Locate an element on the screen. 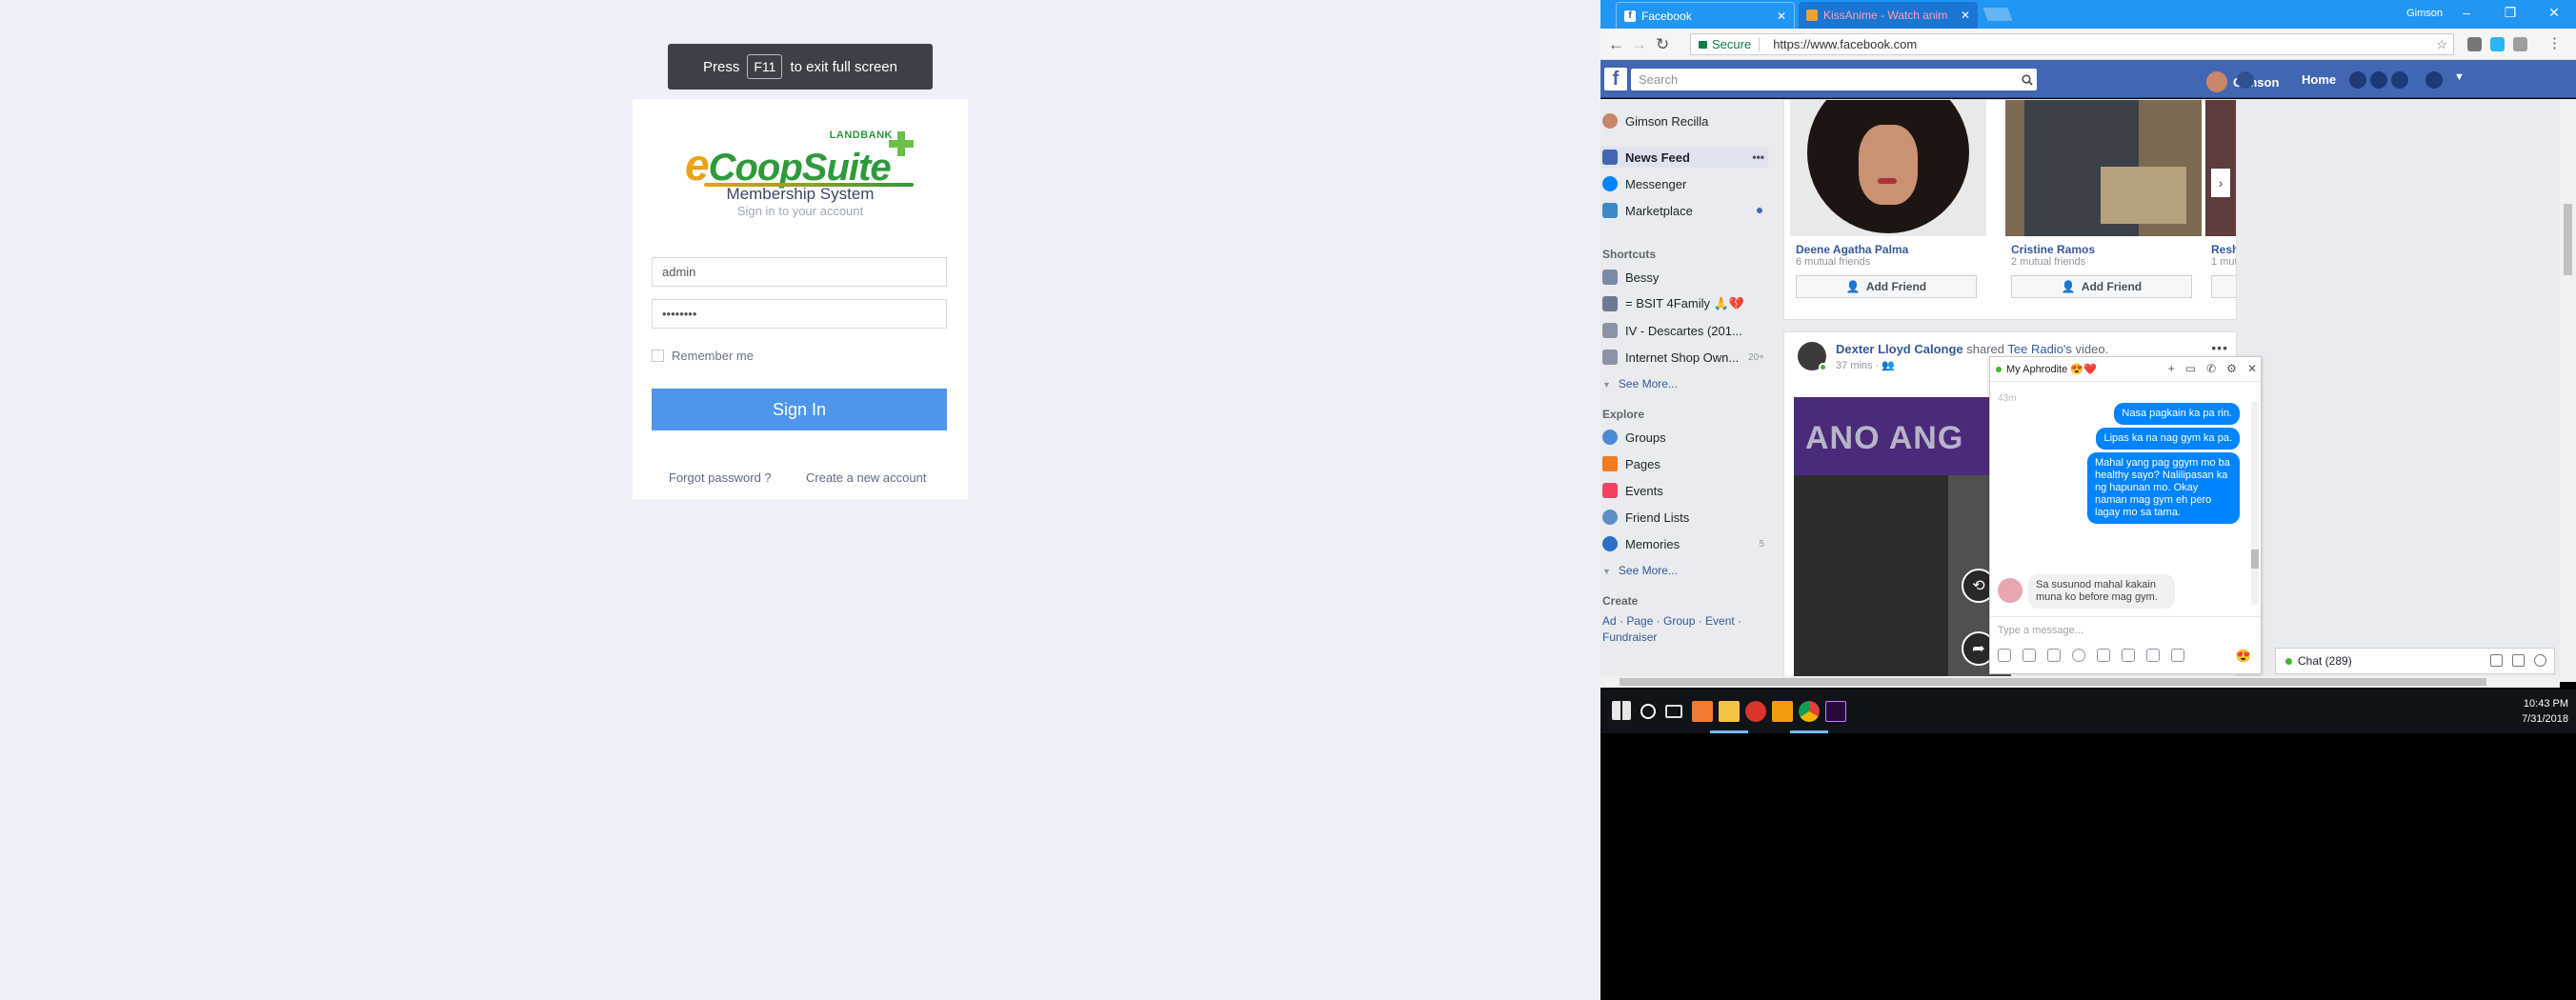 This screenshot has height=1000, width=2576. add-friend-button is located at coordinates (2223, 286).